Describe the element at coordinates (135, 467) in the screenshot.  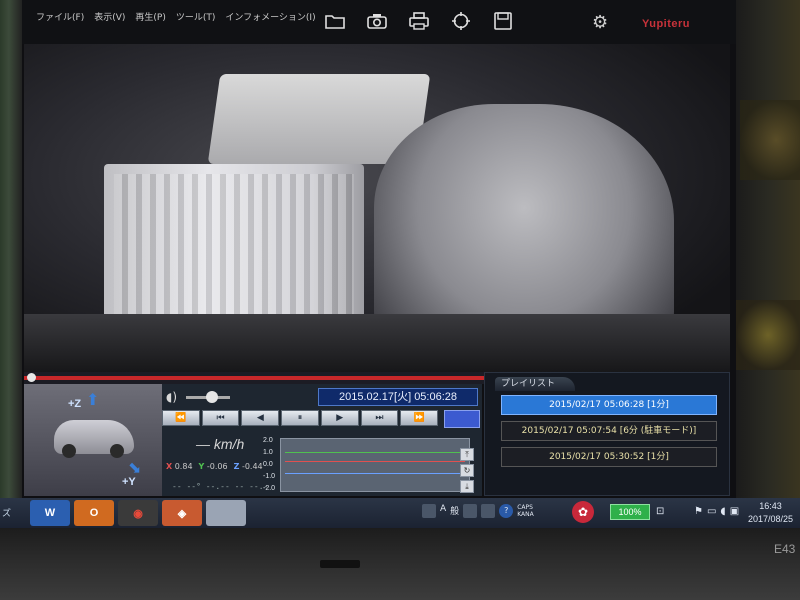
I see `arrow-down-right-icon: ⬊` at that location.